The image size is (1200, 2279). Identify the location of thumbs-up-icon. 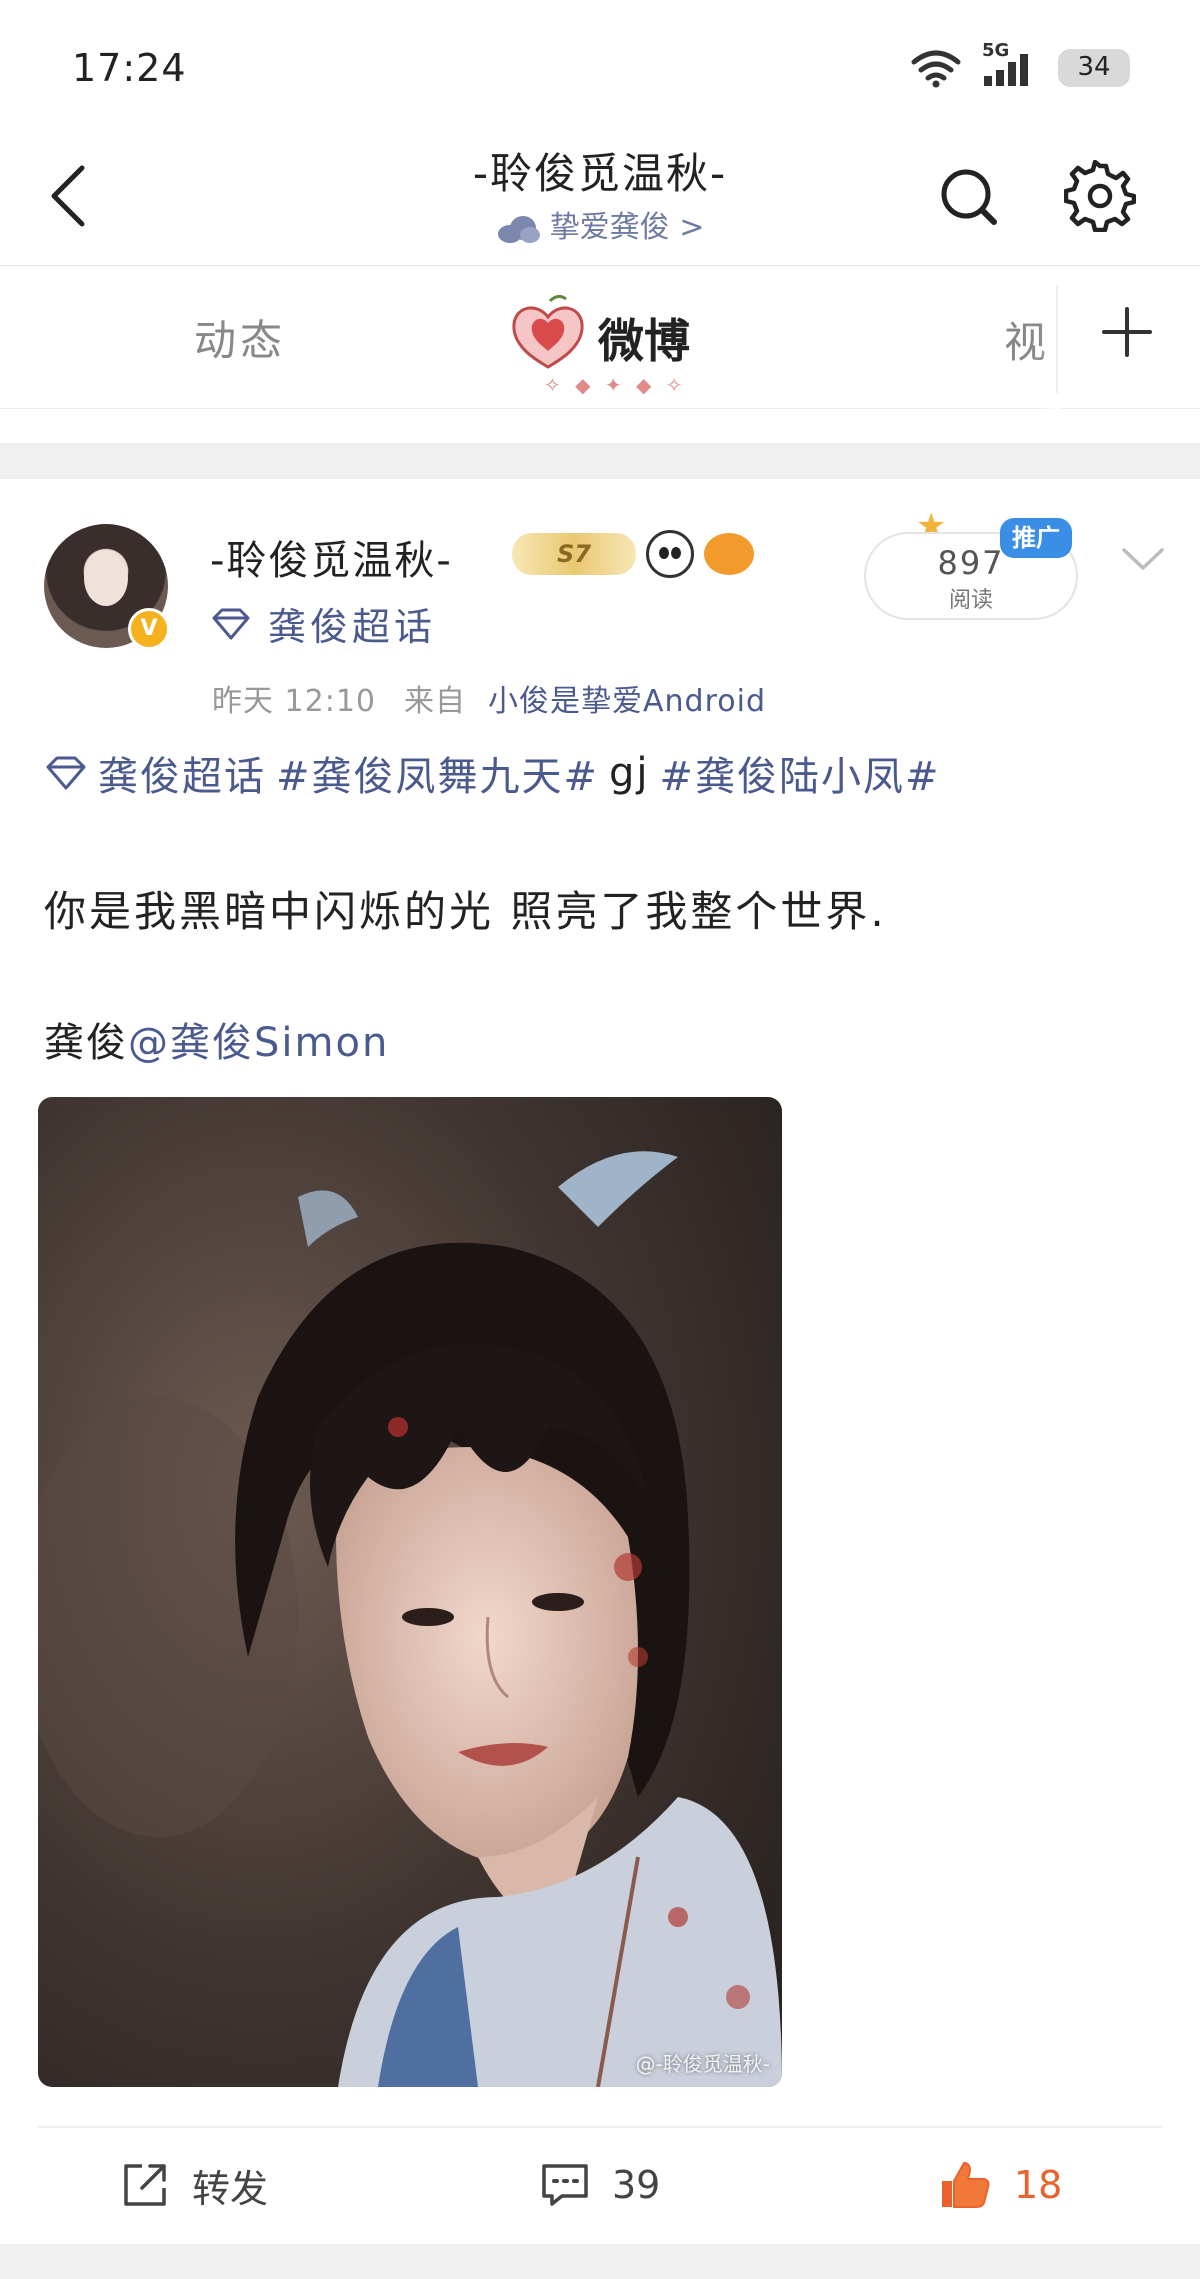
(966, 2185).